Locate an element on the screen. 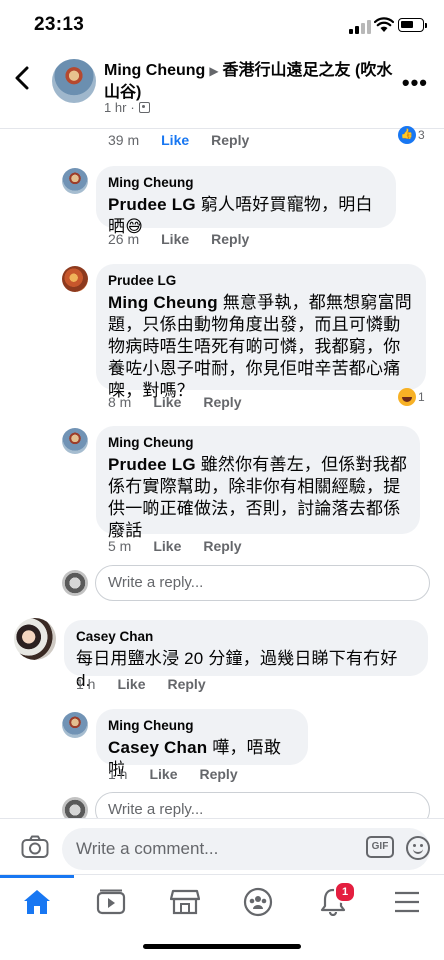 This screenshot has width=444, height=960. wifi-icon is located at coordinates (384, 24).